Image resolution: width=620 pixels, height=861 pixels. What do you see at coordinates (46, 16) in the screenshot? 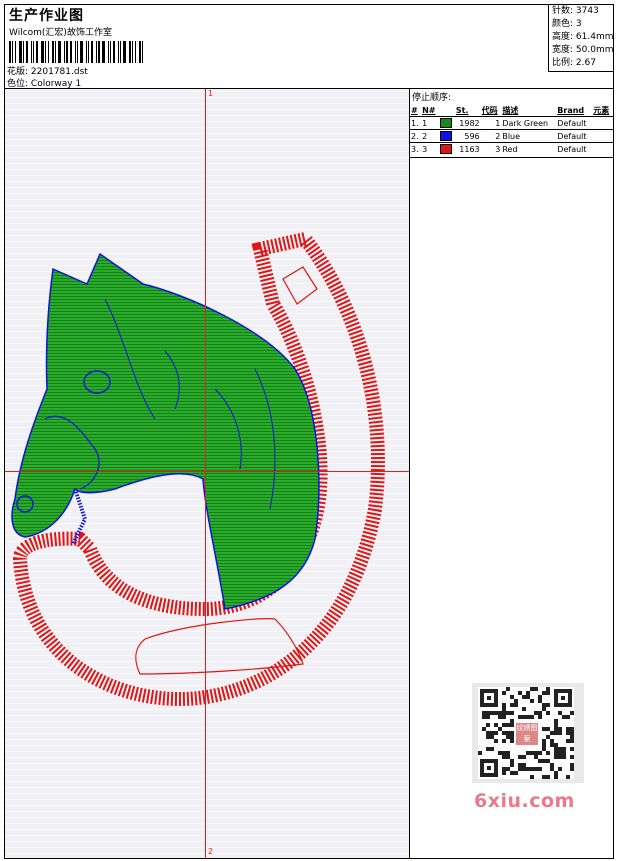
I see `page-title: 生产作业图` at bounding box center [46, 16].